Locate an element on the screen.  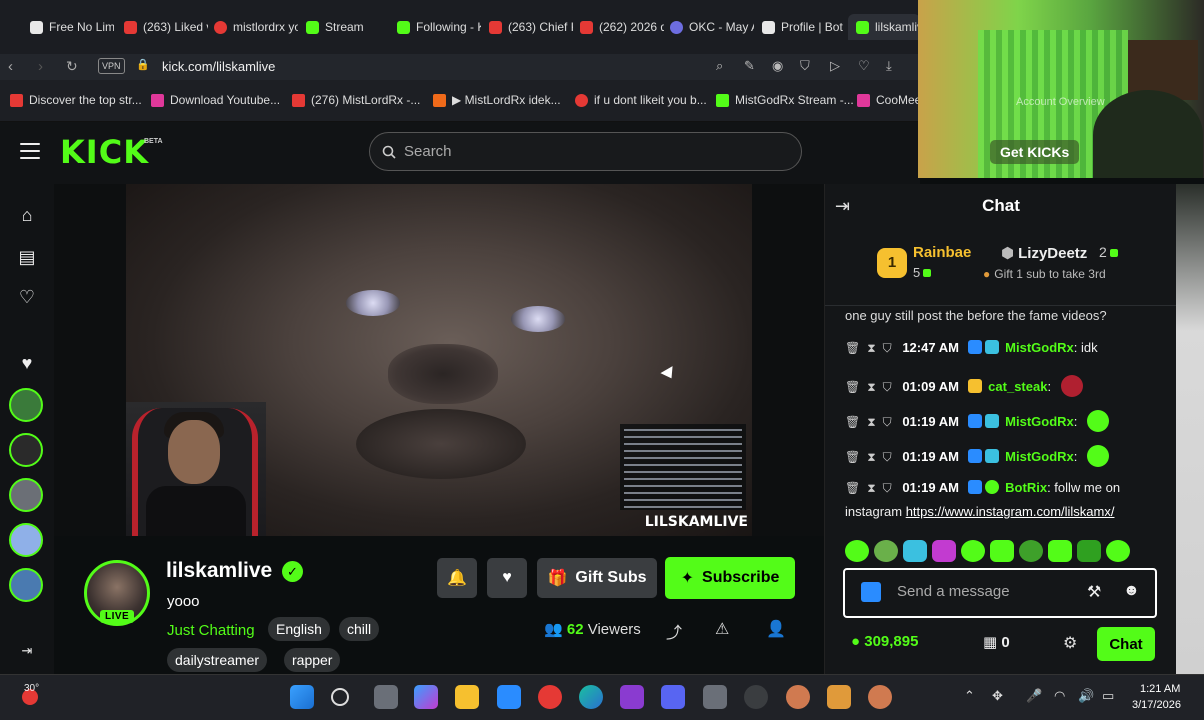
category-link: Just Chatting is located at coordinates (211, 630).